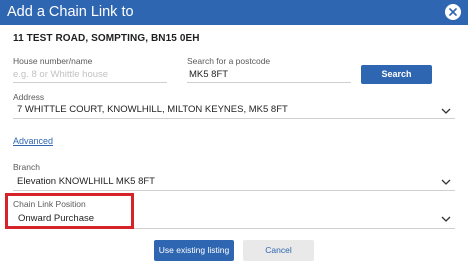 This screenshot has height=263, width=468. Describe the element at coordinates (33, 141) in the screenshot. I see `advanced-link: Advanced` at that location.